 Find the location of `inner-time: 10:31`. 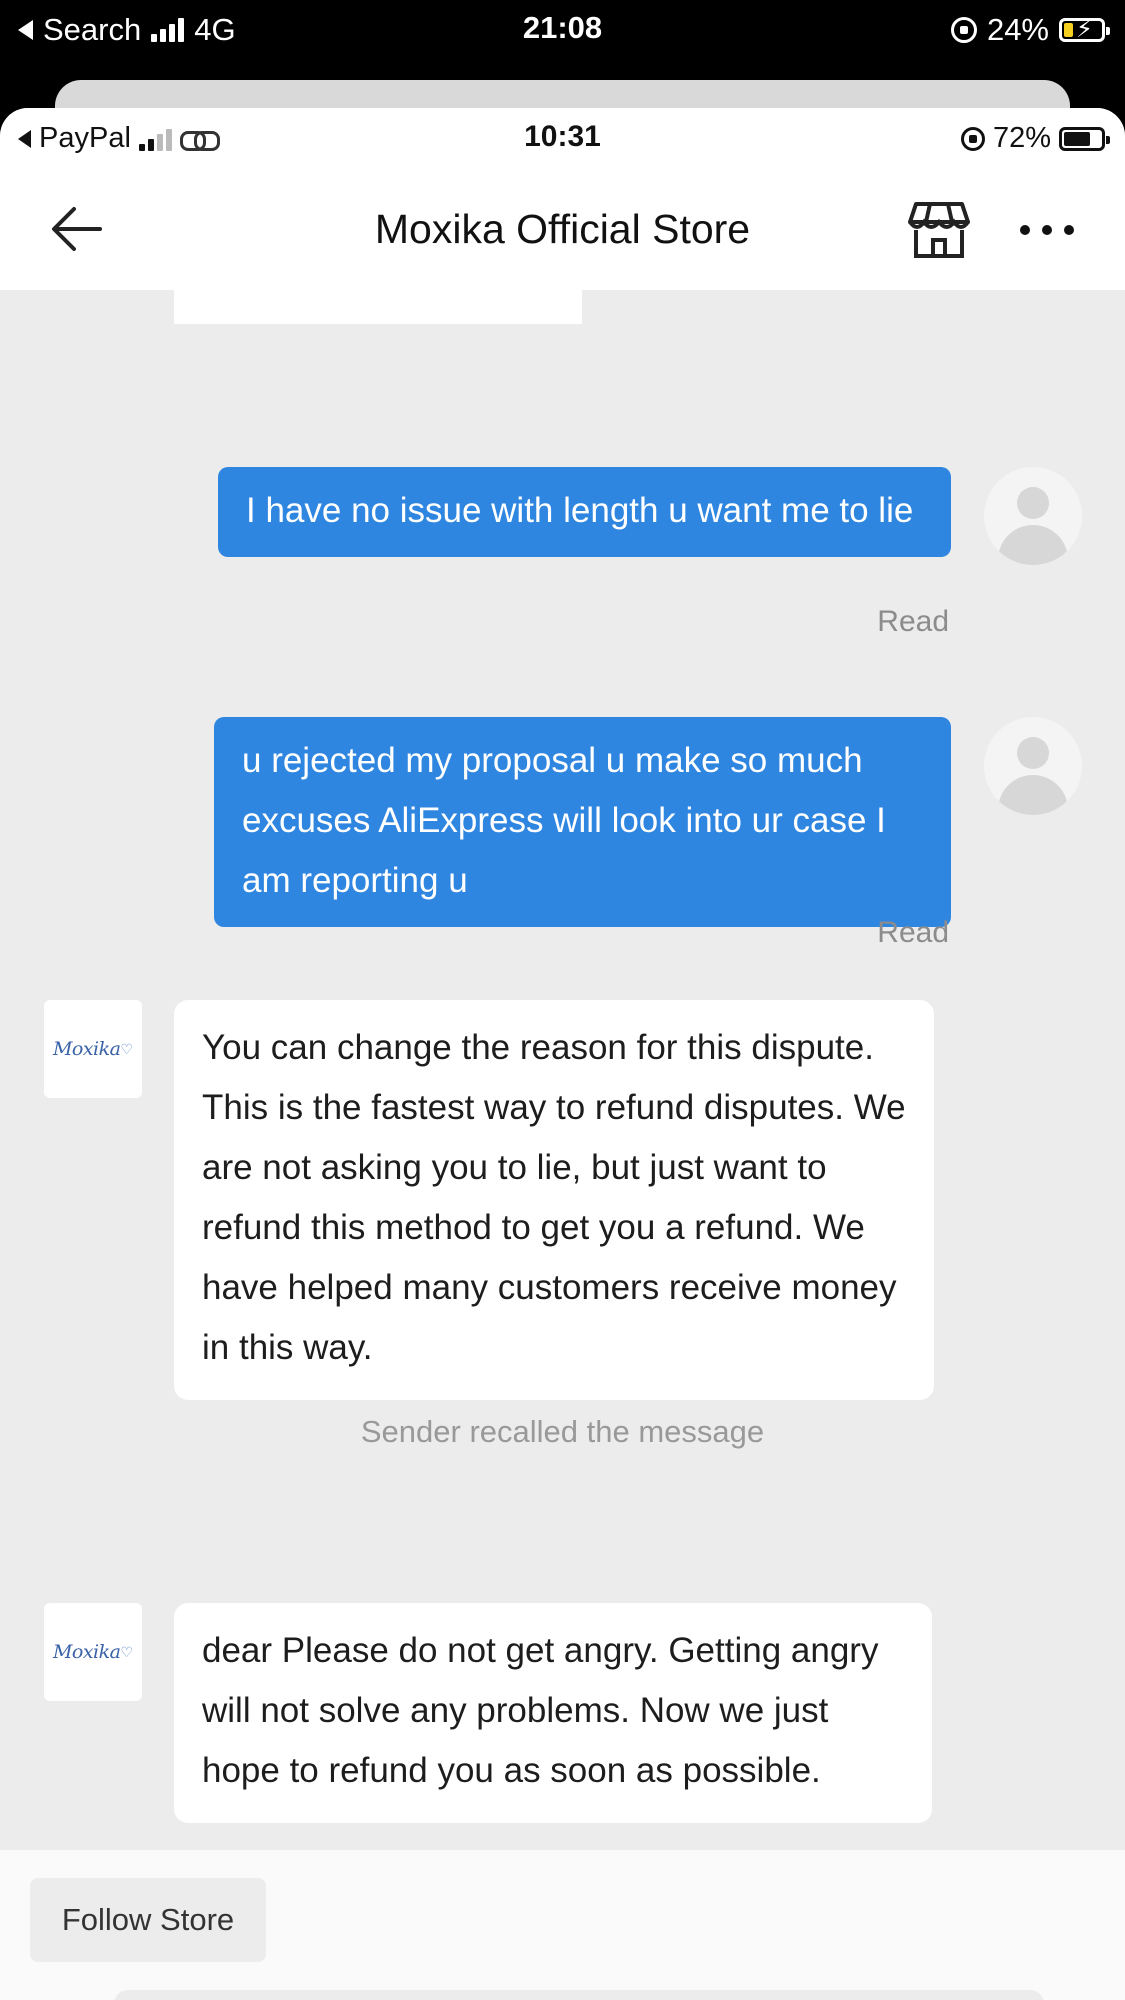

inner-time: 10:31 is located at coordinates (562, 136).